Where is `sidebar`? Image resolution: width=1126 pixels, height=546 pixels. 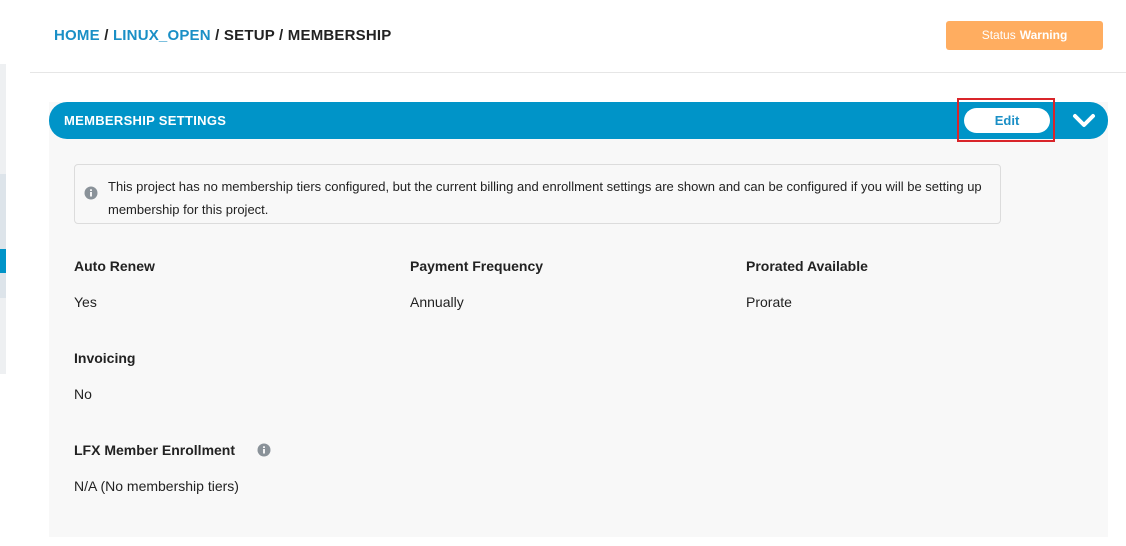 sidebar is located at coordinates (3, 273).